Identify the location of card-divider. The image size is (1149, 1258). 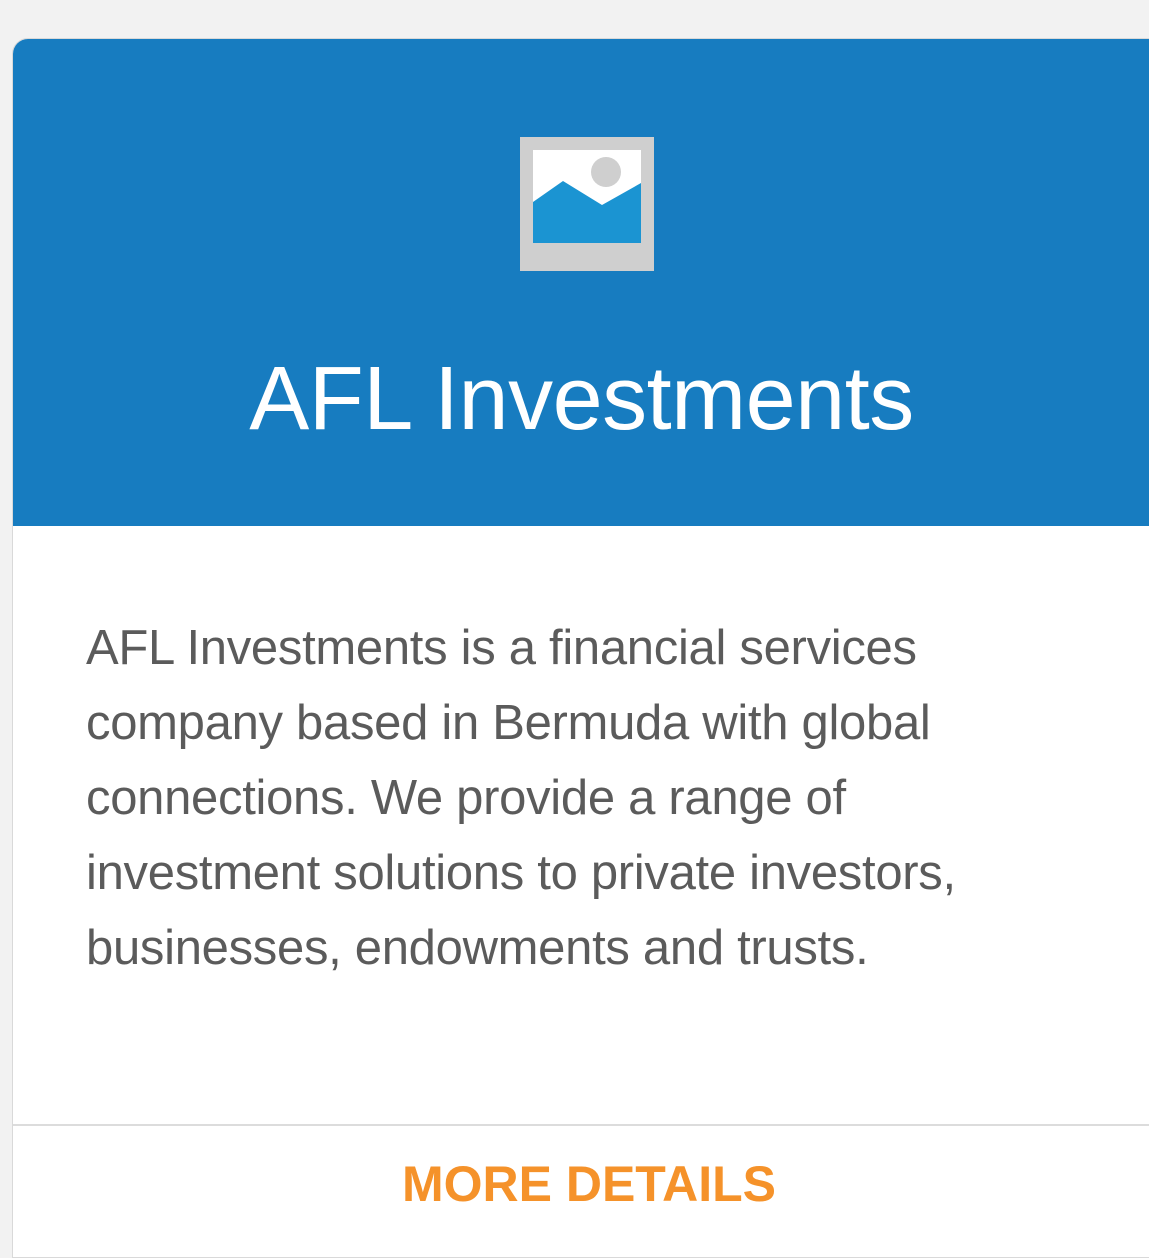
(581, 1125).